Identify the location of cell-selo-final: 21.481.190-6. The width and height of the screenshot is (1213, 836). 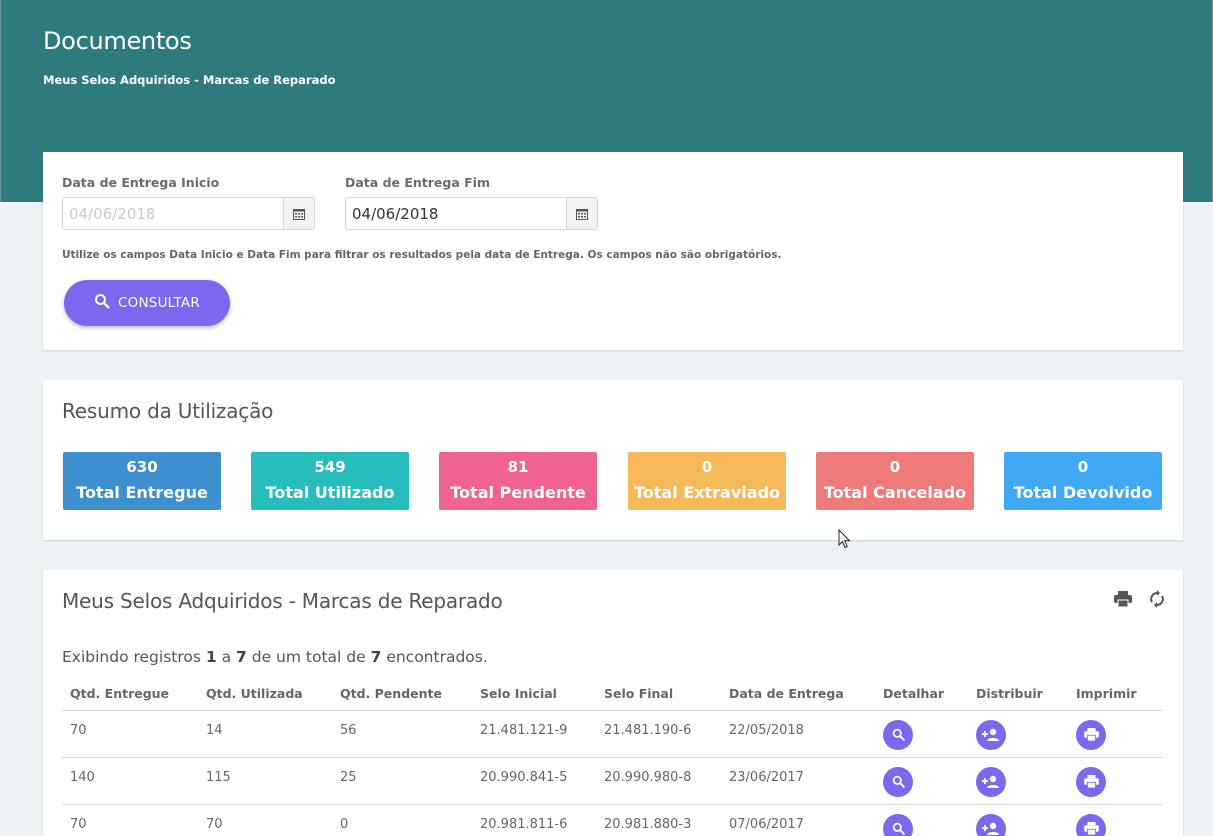
(658, 734).